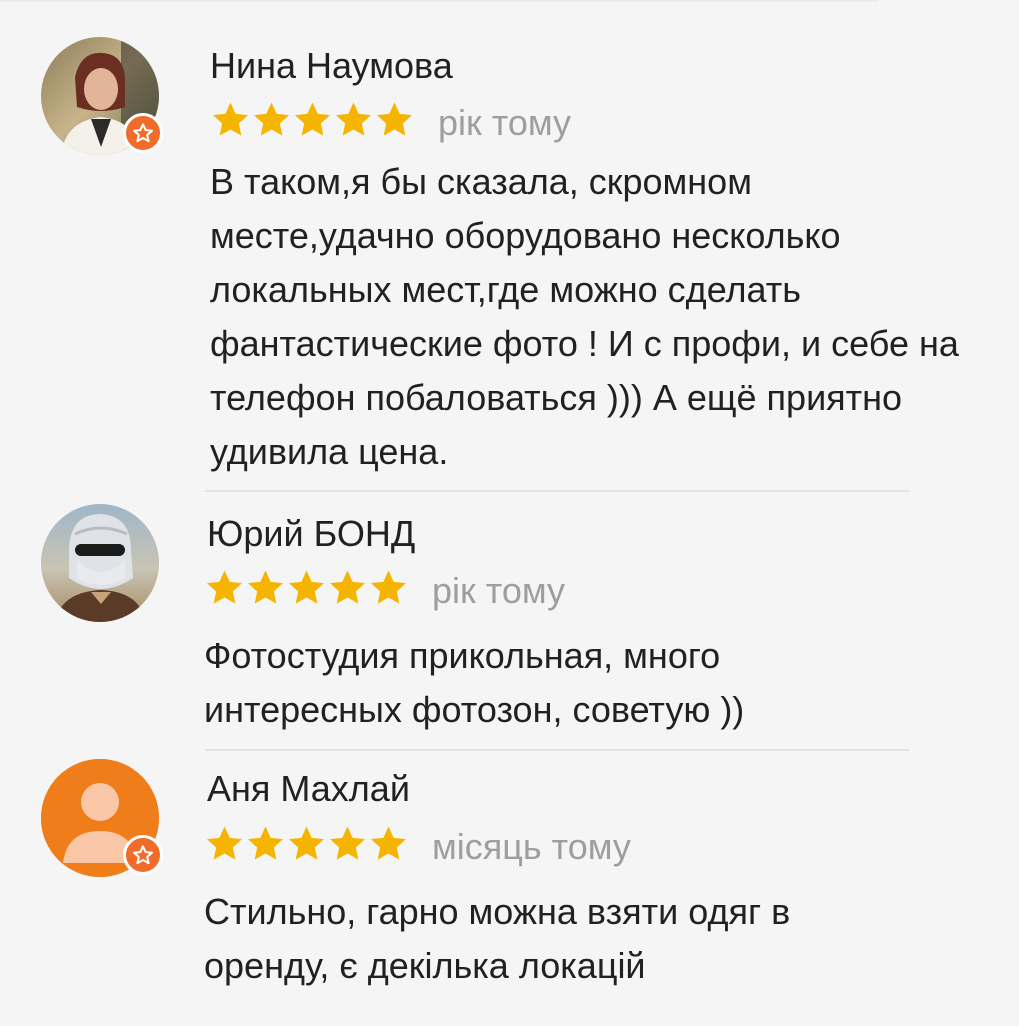 Image resolution: width=1019 pixels, height=1026 pixels. Describe the element at coordinates (531, 846) in the screenshot. I see `review-date: місяць тому` at that location.